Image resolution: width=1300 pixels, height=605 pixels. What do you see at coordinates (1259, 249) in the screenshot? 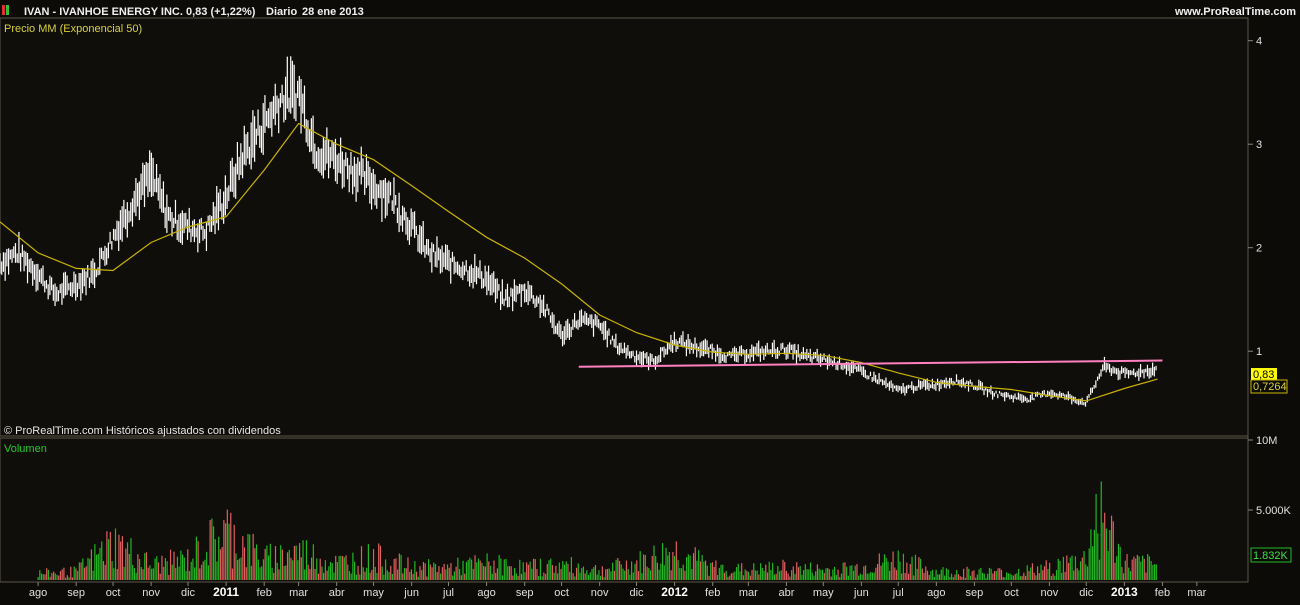
I see `price-y-tick-label: 2` at bounding box center [1259, 249].